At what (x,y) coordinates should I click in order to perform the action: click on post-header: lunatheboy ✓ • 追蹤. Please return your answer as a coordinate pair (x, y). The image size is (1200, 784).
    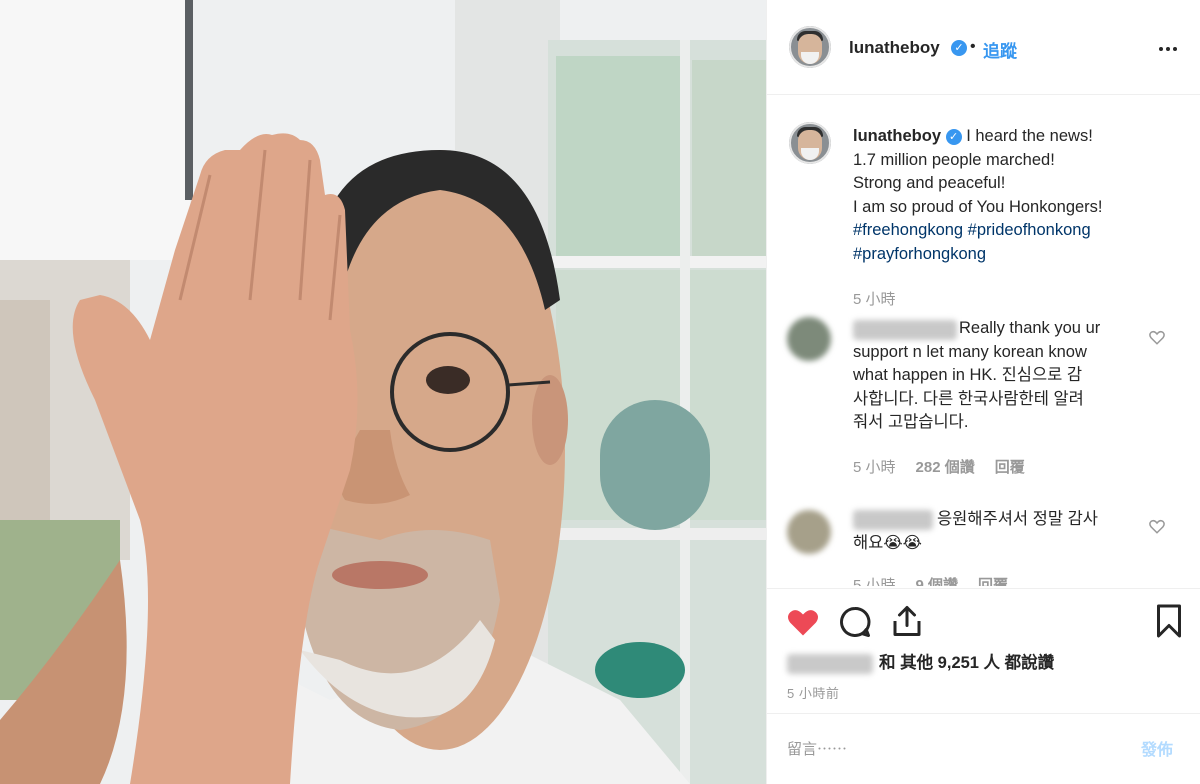
    Looking at the image, I should click on (983, 47).